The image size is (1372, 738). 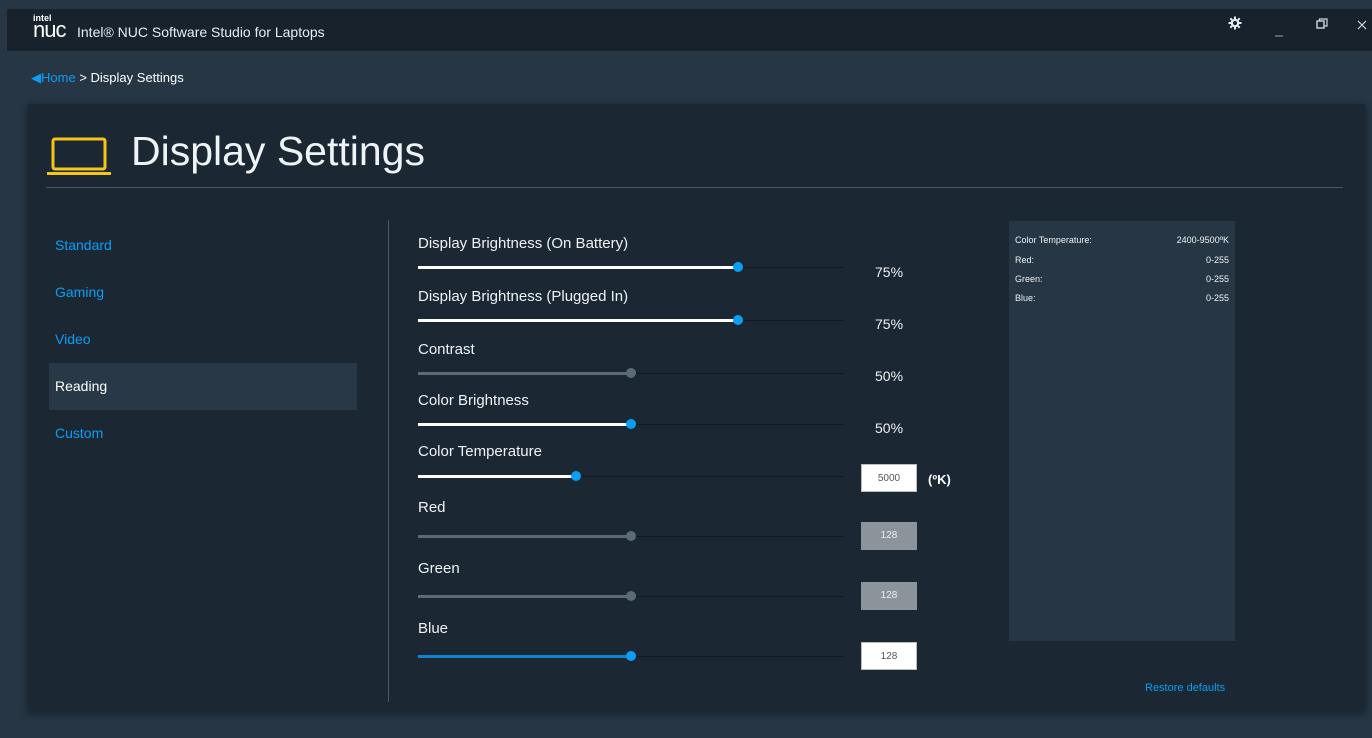 What do you see at coordinates (201, 32) in the screenshot?
I see `app-title: Intel® NUC Software Studio for Laptops` at bounding box center [201, 32].